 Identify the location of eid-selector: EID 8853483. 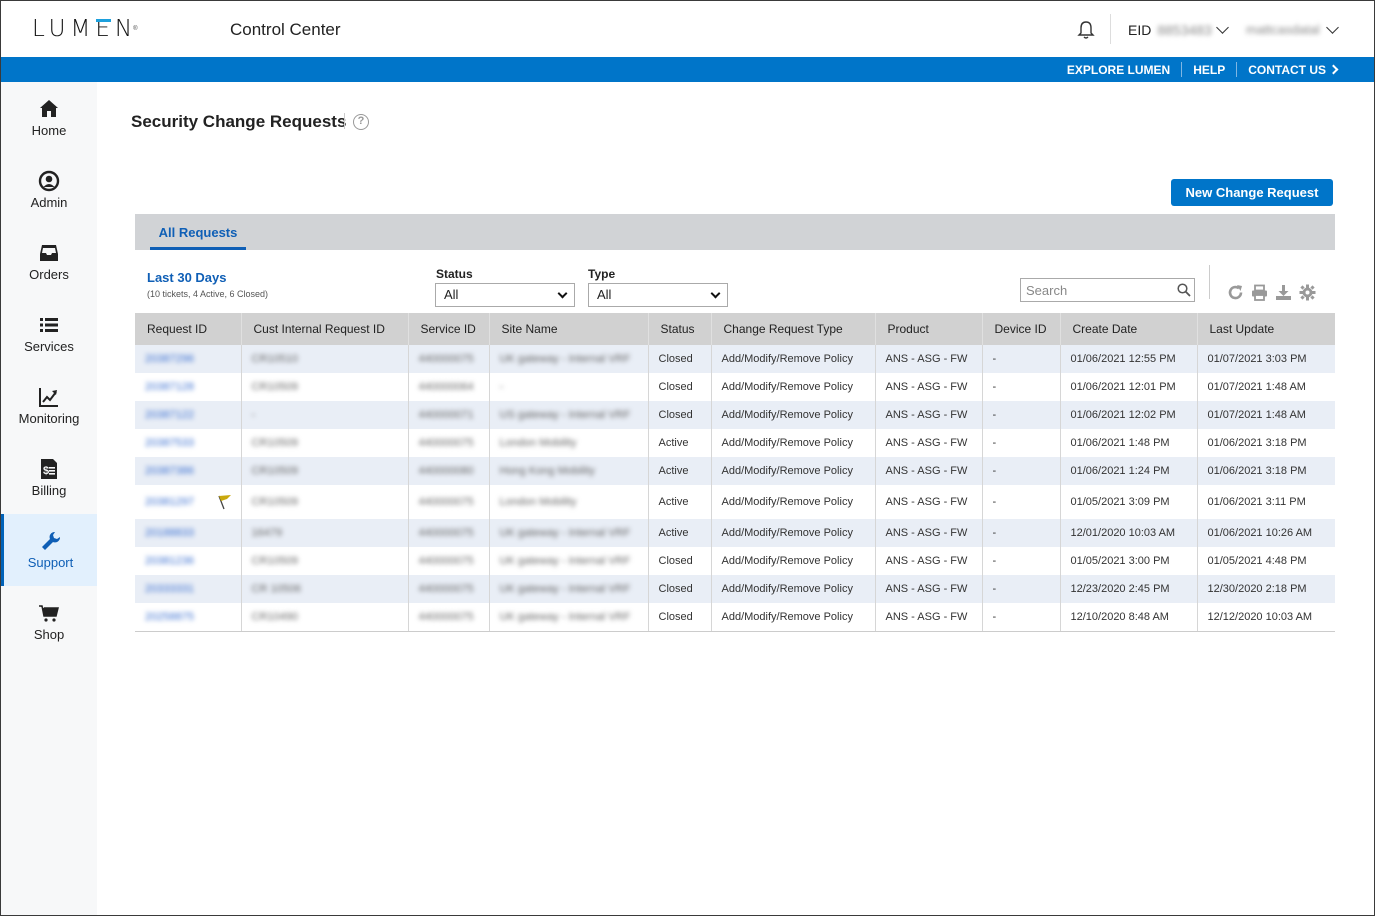
(1178, 29).